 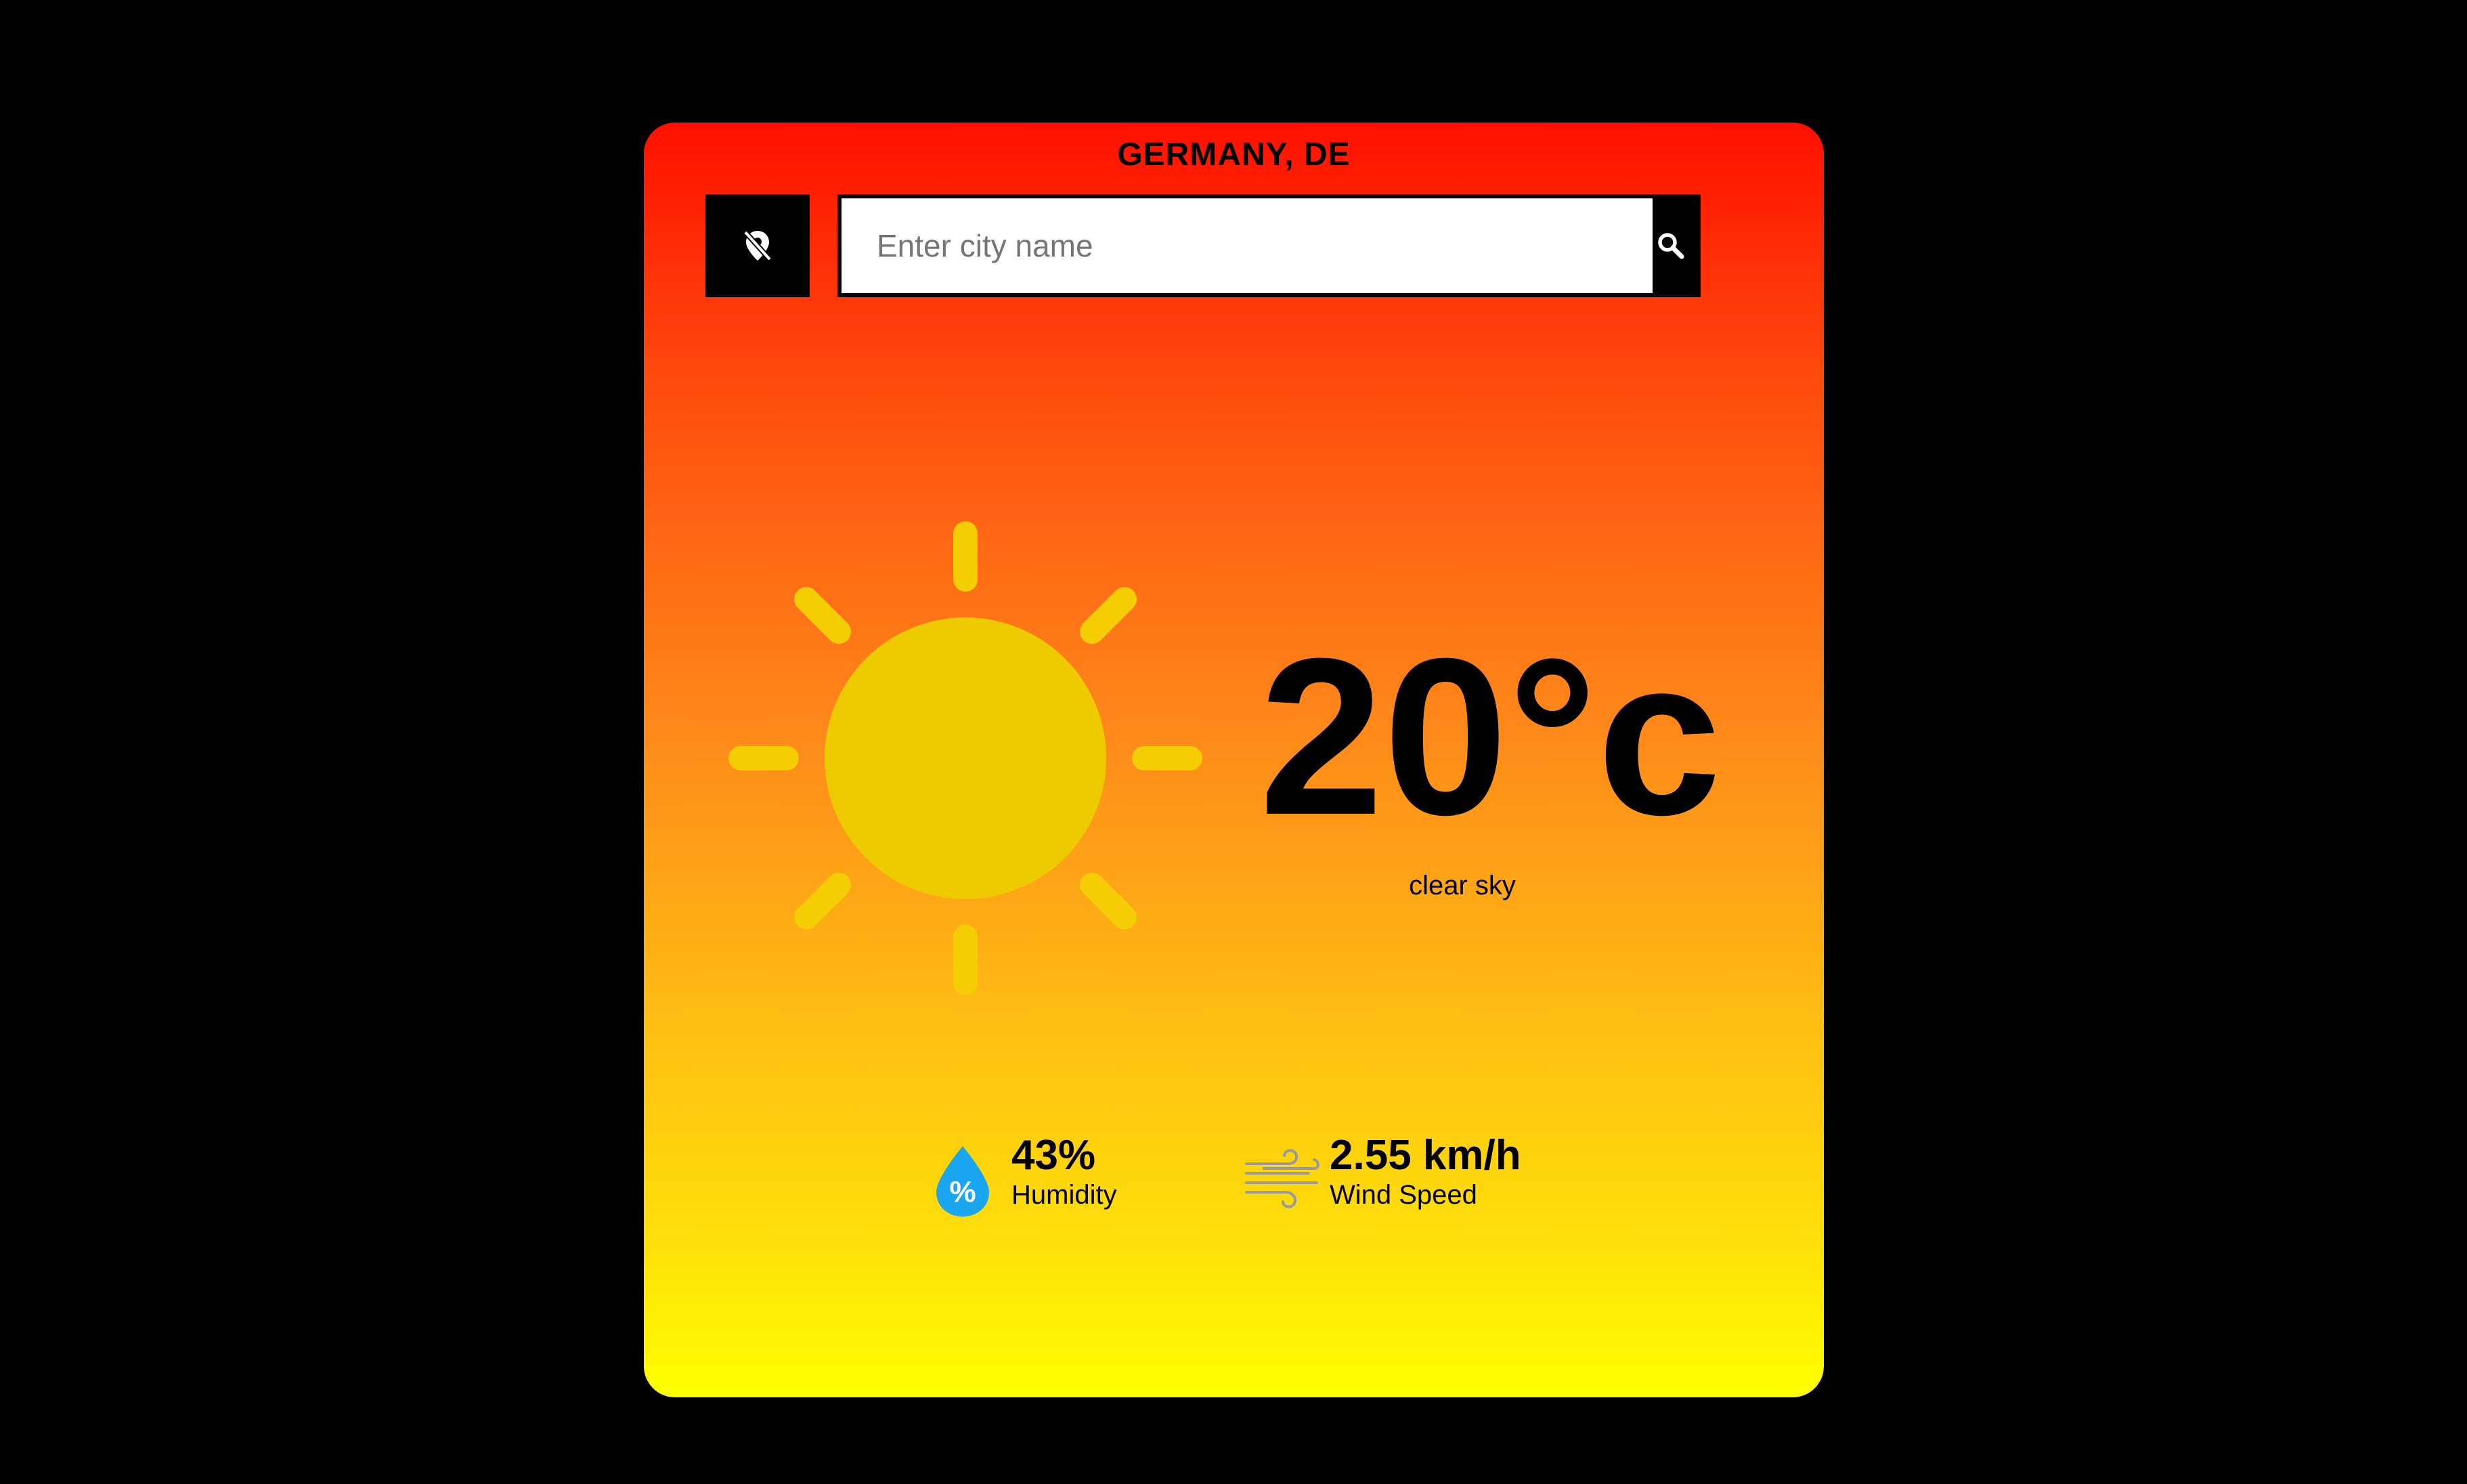 I want to click on location-button, so click(x=757, y=245).